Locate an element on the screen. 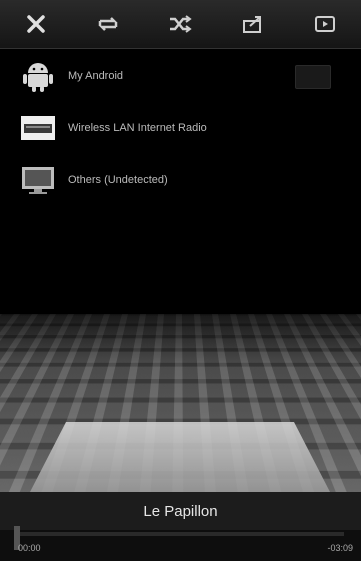 The image size is (361, 561). visualizer-floor is located at coordinates (180, 457).